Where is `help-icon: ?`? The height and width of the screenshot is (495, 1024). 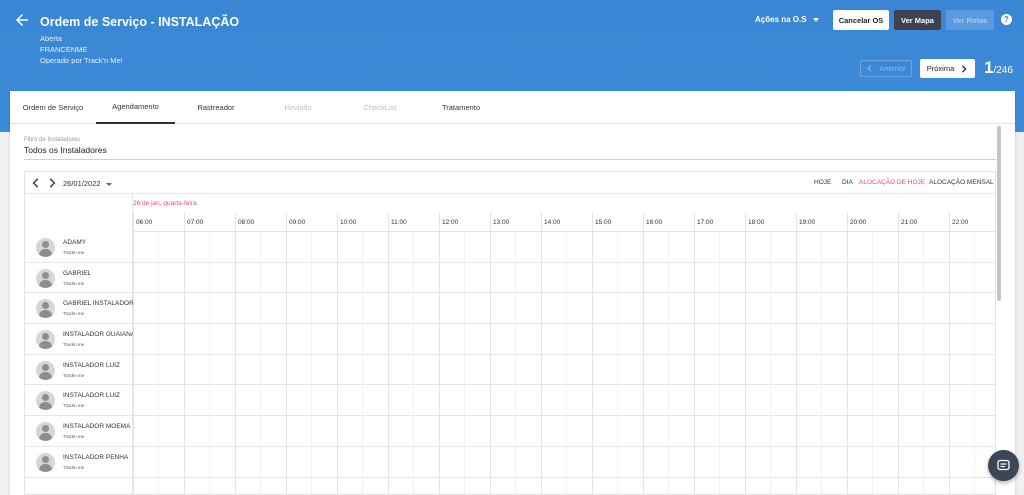
help-icon: ? is located at coordinates (1006, 19).